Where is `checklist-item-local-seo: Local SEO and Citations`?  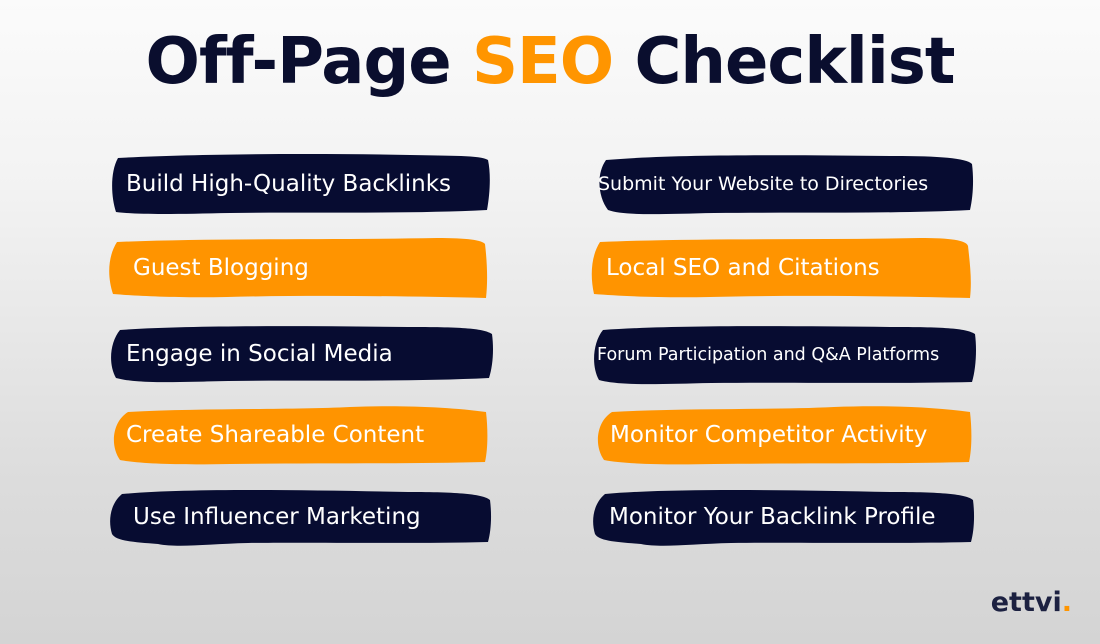
checklist-item-local-seo: Local SEO and Citations is located at coordinates (781, 268).